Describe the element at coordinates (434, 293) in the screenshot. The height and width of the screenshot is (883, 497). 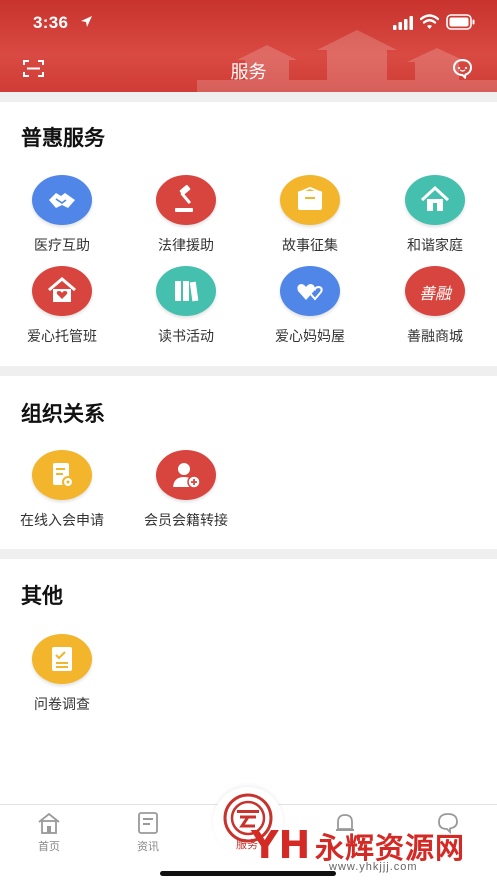
I see `shanrong-logo-text: 善融` at that location.